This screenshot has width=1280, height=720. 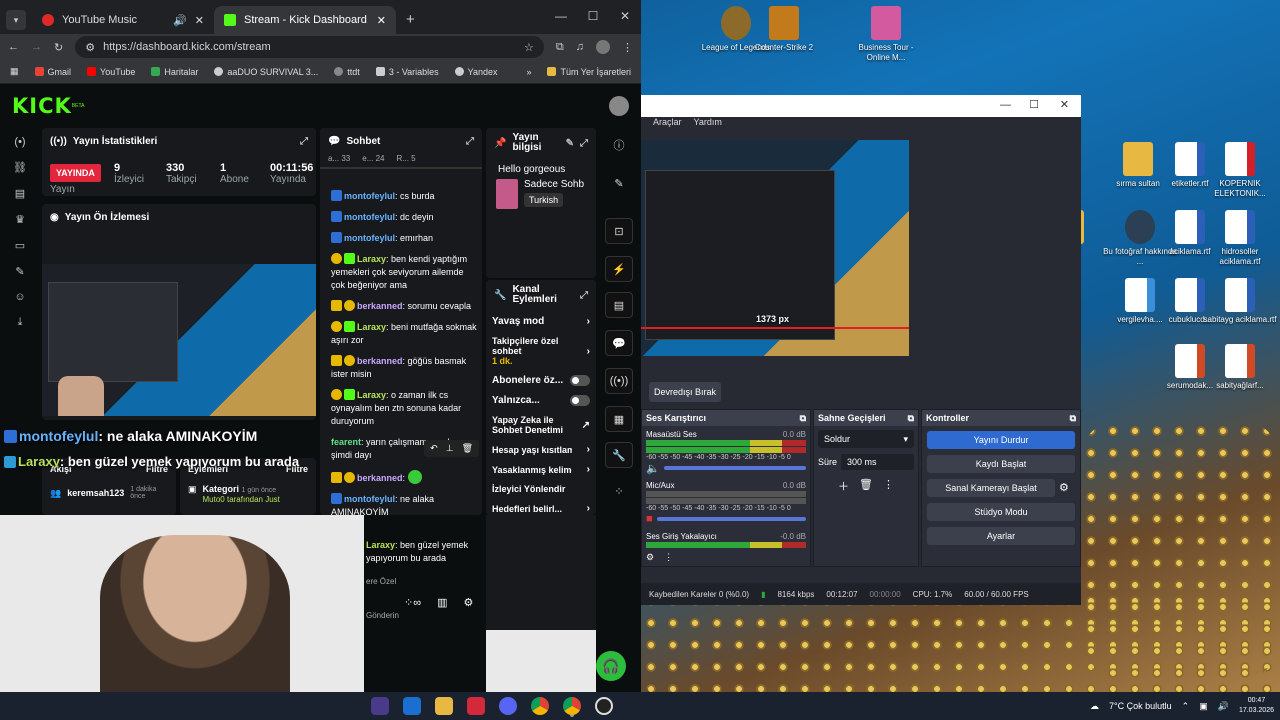 What do you see at coordinates (406, 158) in the screenshot?
I see `chat-count: R... 5` at bounding box center [406, 158].